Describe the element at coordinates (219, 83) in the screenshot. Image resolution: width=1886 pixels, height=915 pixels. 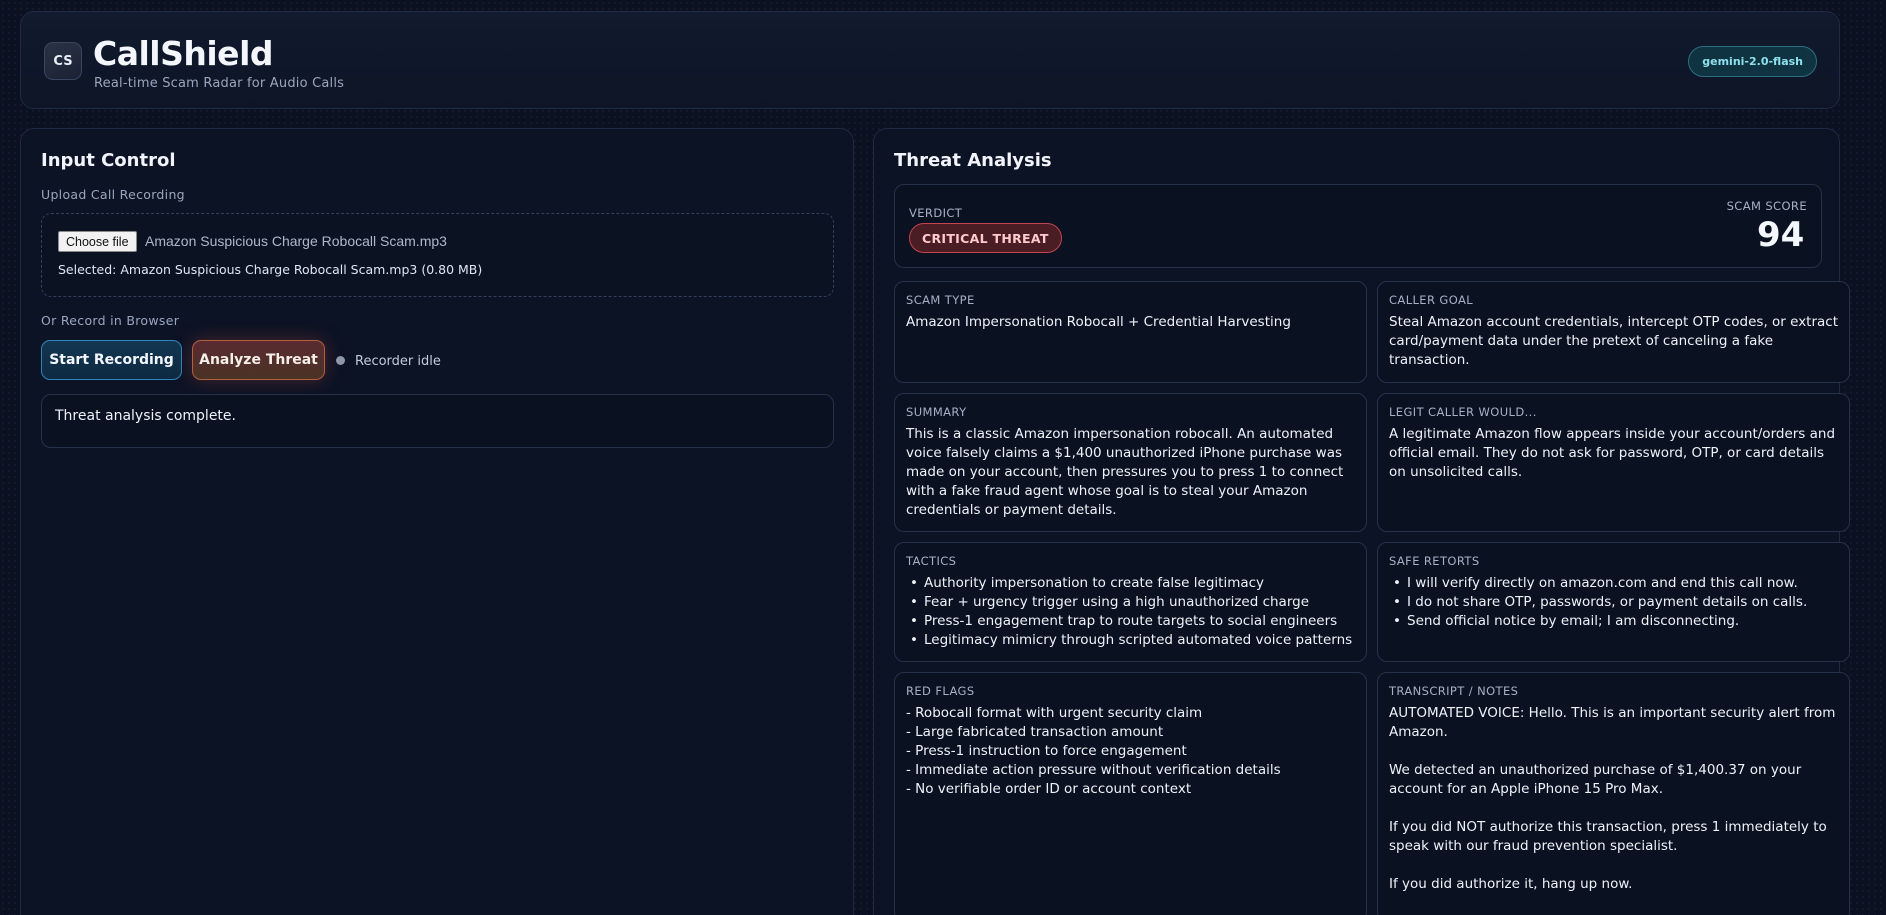
I see `app-subtitle: Real-time Scam Radar for Audio Calls` at that location.